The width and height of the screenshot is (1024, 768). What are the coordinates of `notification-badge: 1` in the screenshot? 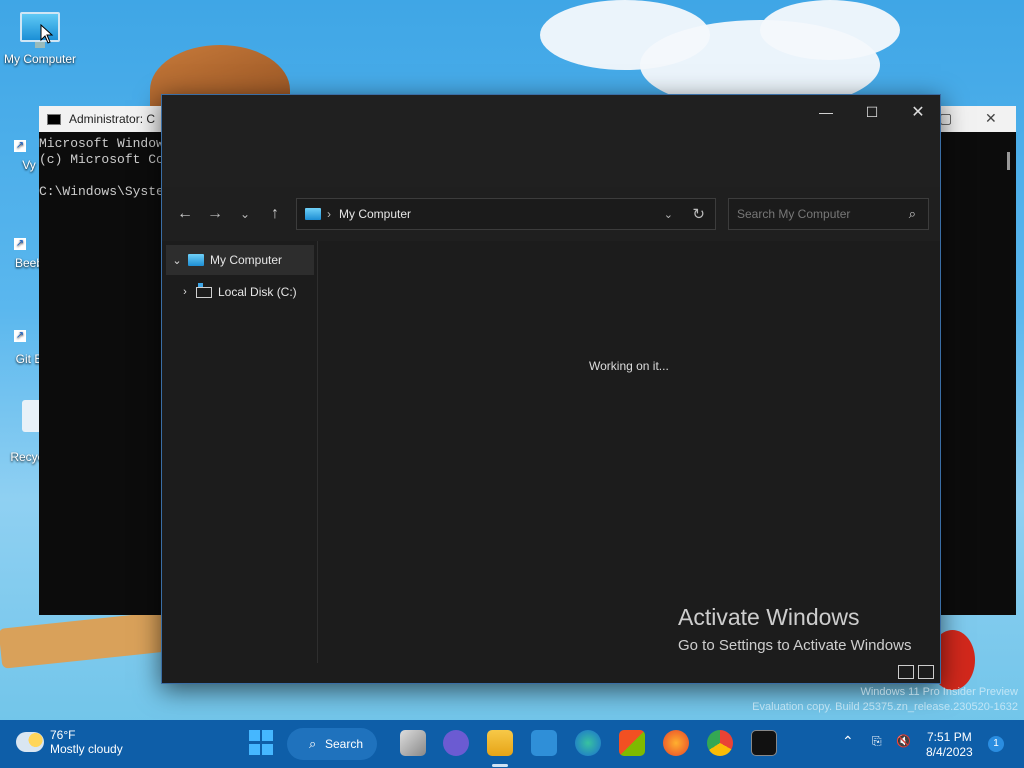 It's located at (996, 744).